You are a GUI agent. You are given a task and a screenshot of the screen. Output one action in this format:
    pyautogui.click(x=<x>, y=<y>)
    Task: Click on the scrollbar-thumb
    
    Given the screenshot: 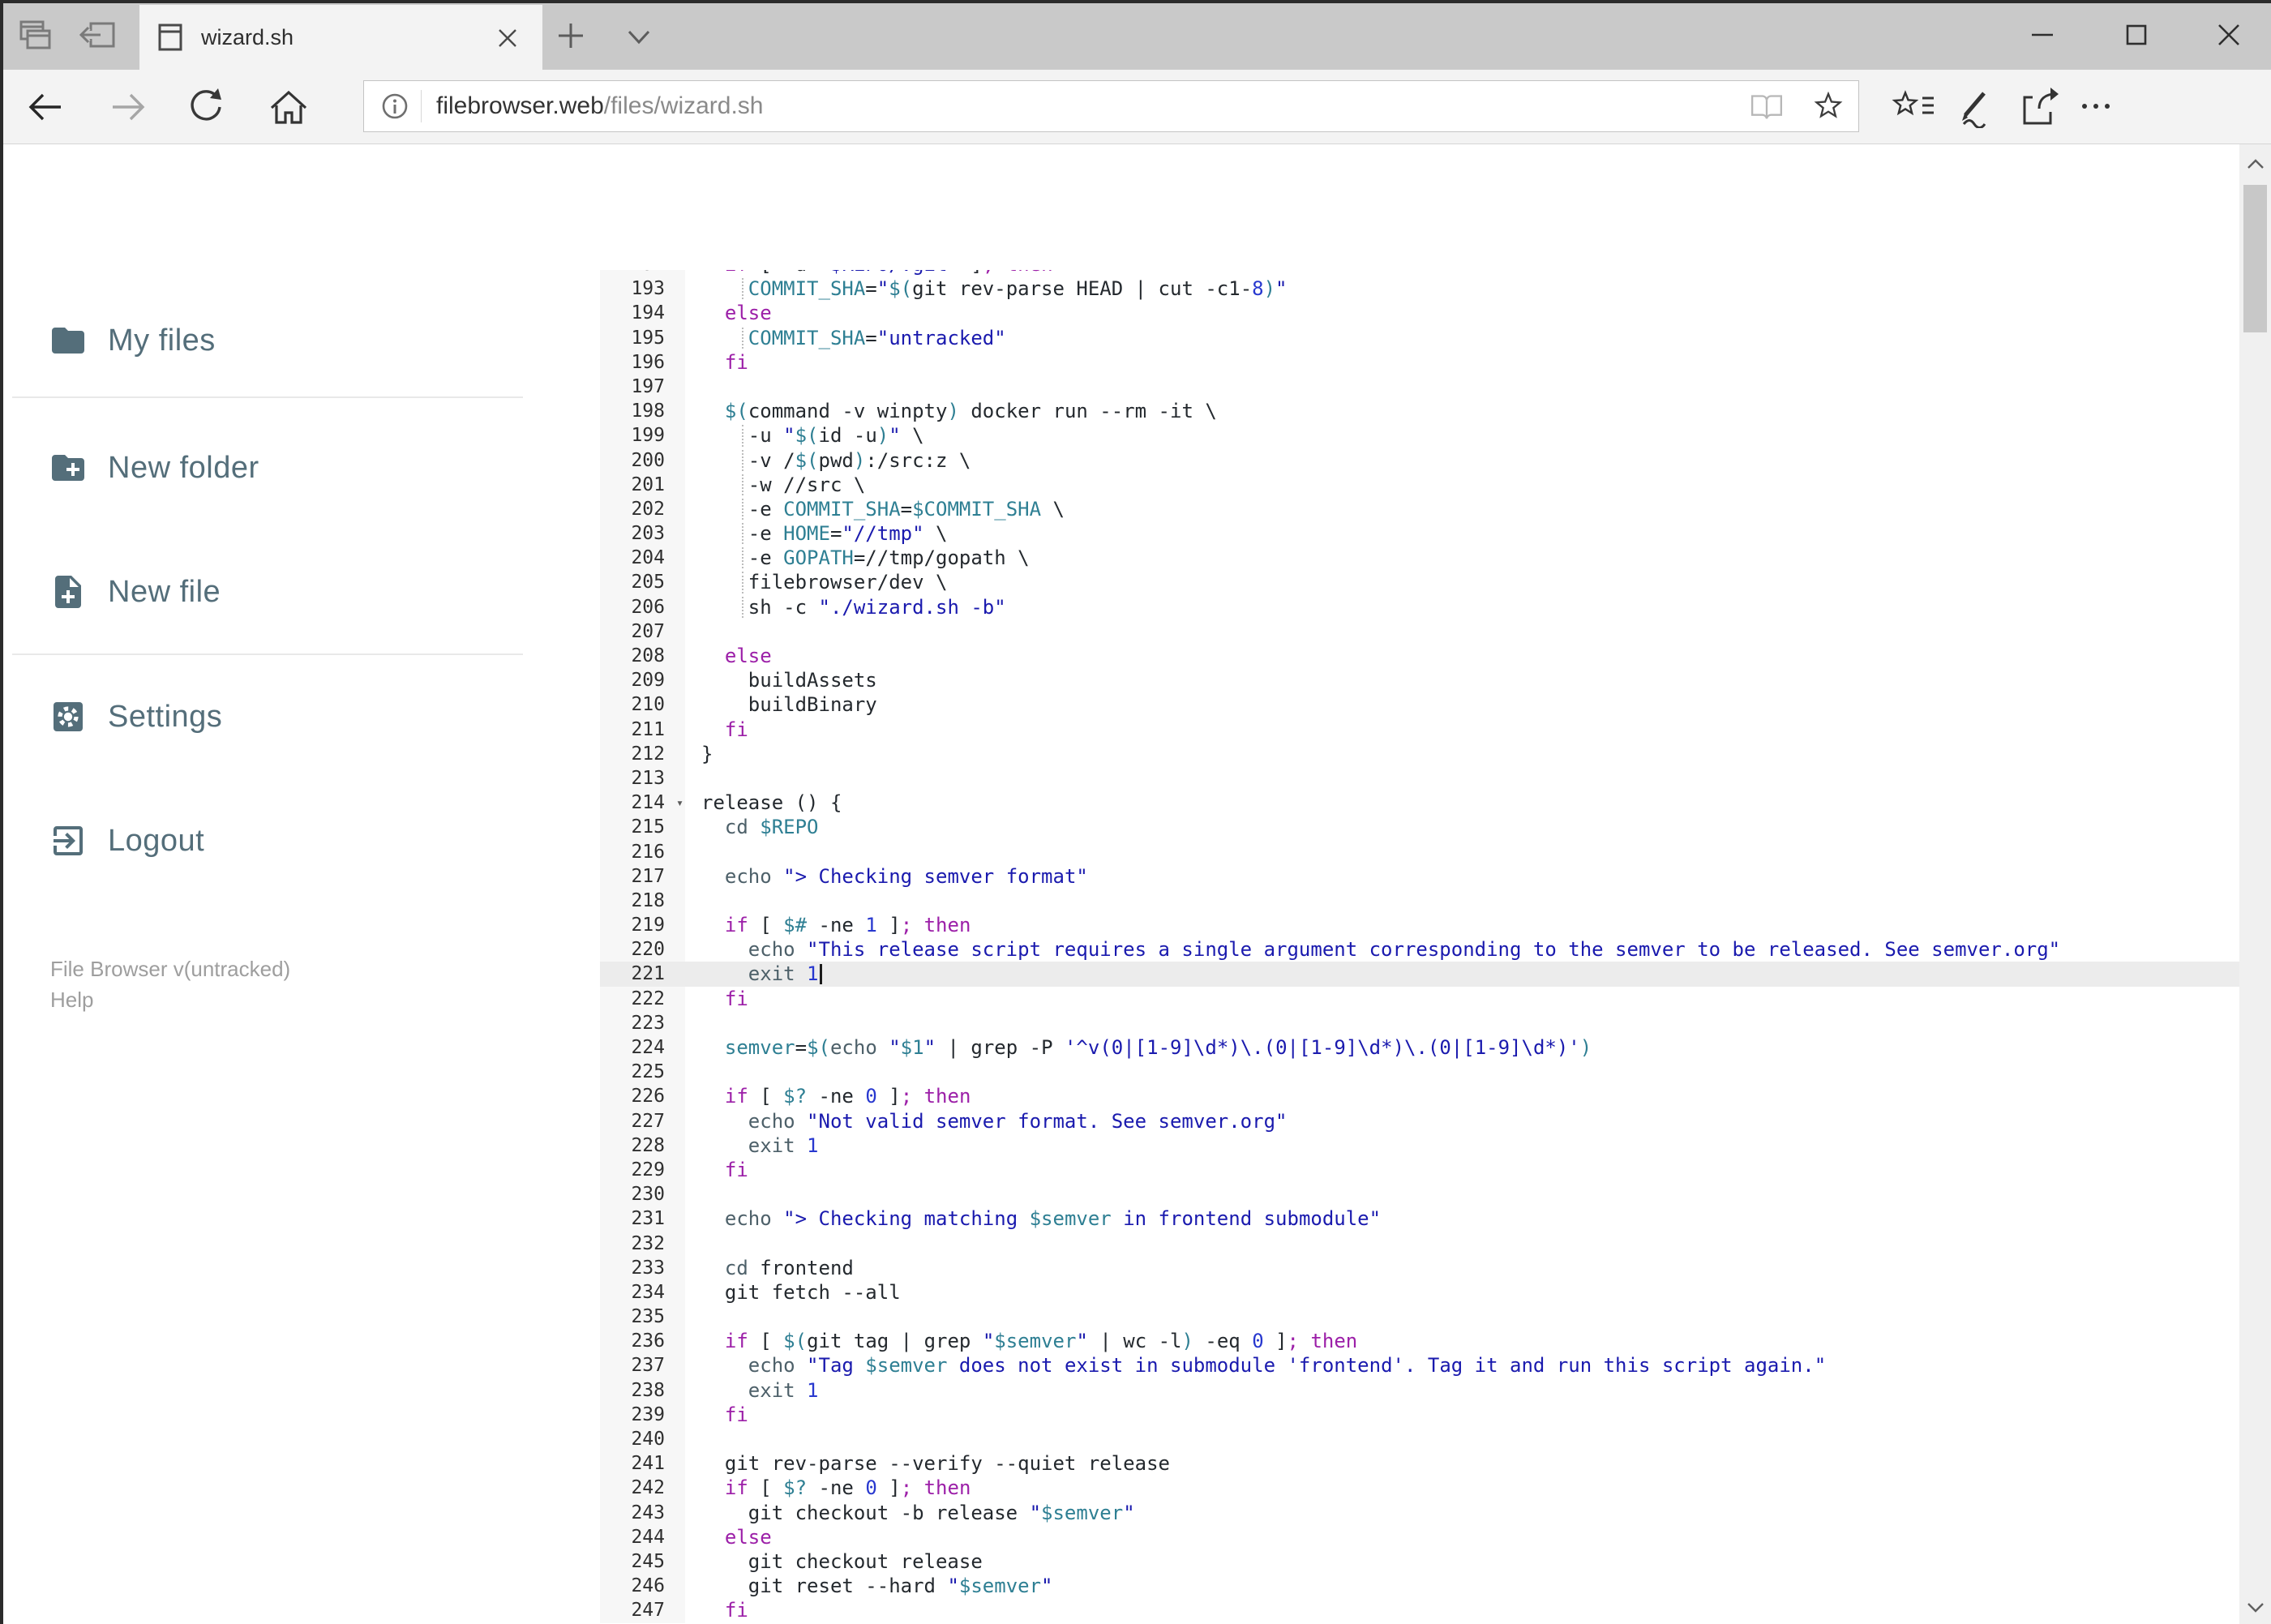 What is the action you would take?
    pyautogui.click(x=2255, y=259)
    